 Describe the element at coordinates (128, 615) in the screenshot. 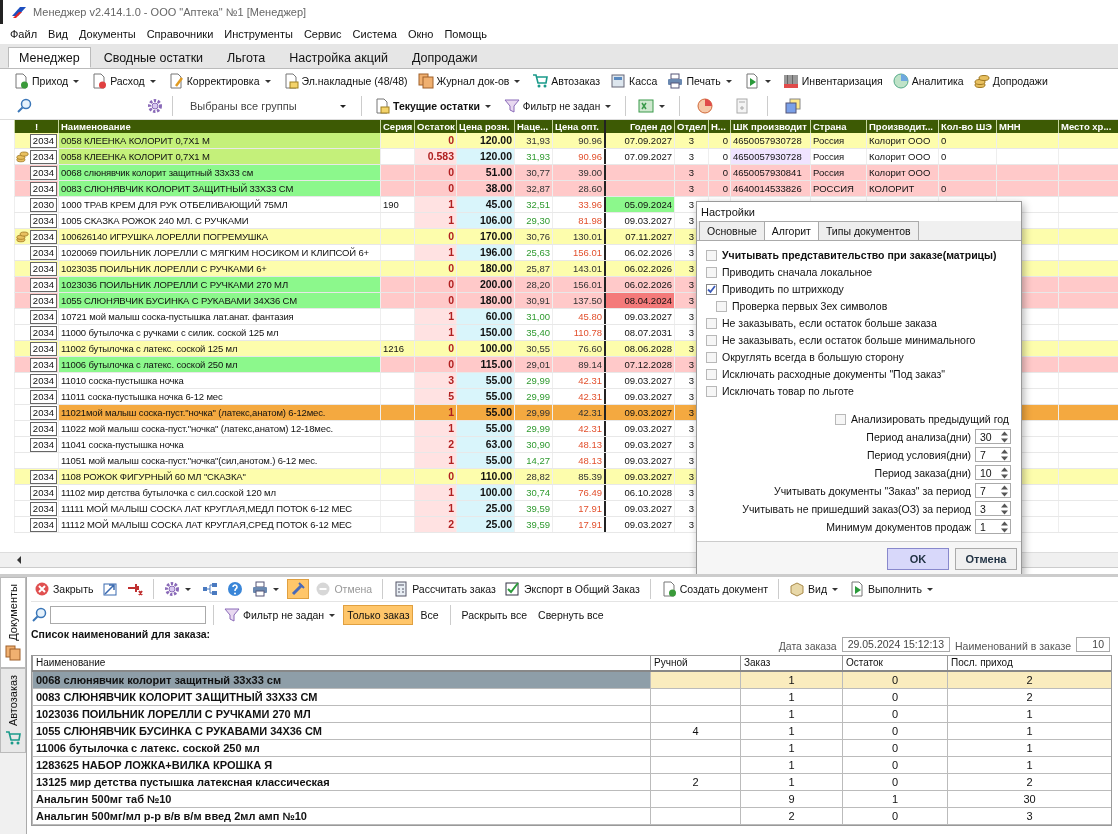

I see `search-field` at that location.